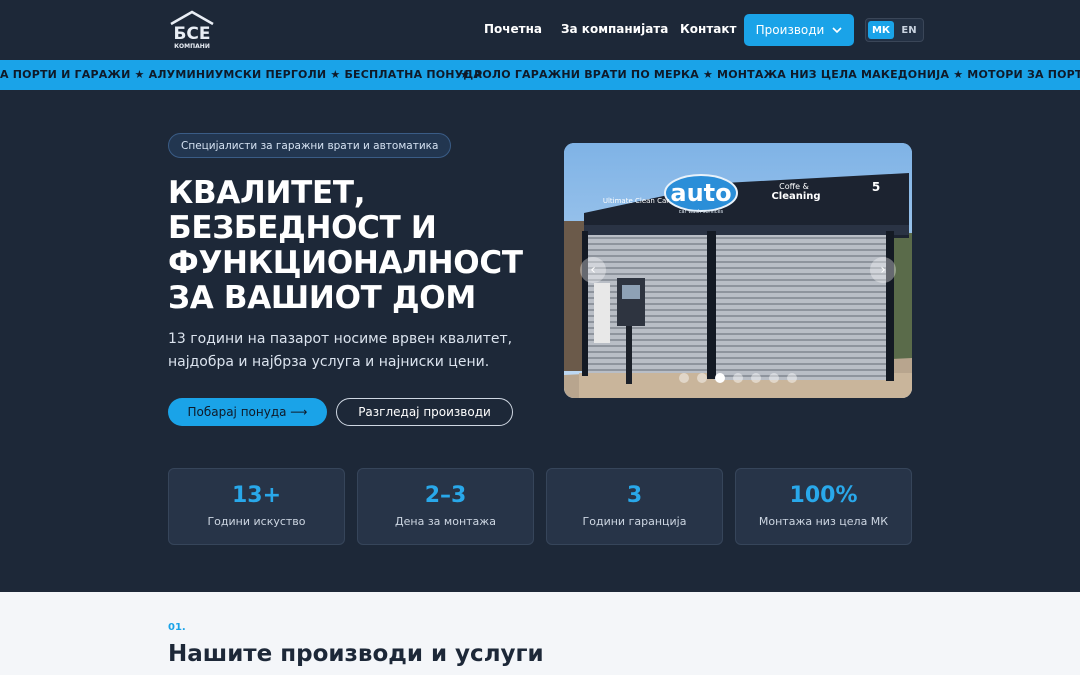 Image resolution: width=1080 pixels, height=675 pixels. What do you see at coordinates (708, 29) in the screenshot?
I see `nav-contact: Контакт` at bounding box center [708, 29].